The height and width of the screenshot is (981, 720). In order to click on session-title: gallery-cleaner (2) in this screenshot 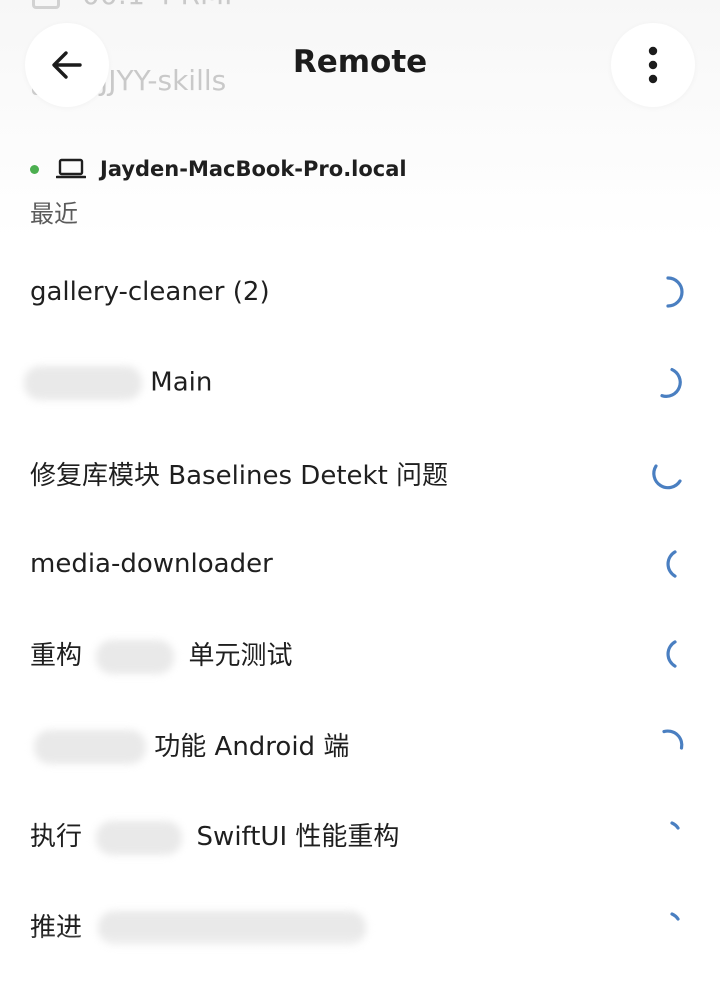, I will do `click(150, 292)`.